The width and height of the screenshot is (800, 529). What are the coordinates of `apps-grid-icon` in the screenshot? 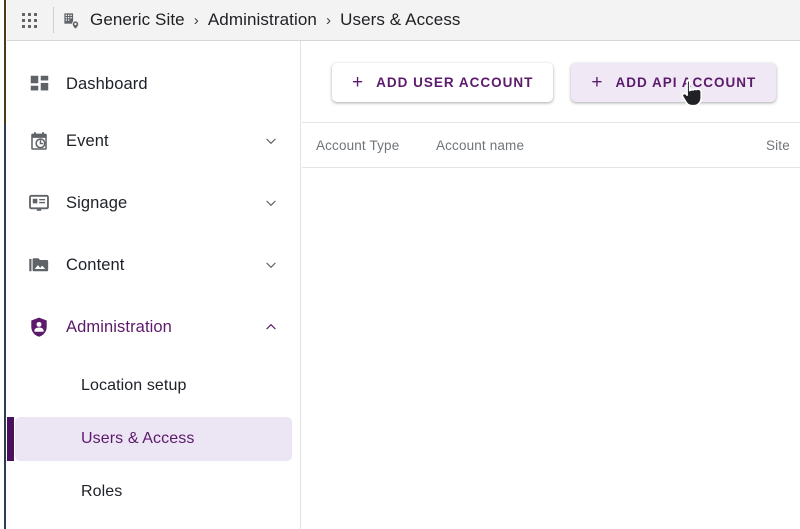 It's located at (29, 20).